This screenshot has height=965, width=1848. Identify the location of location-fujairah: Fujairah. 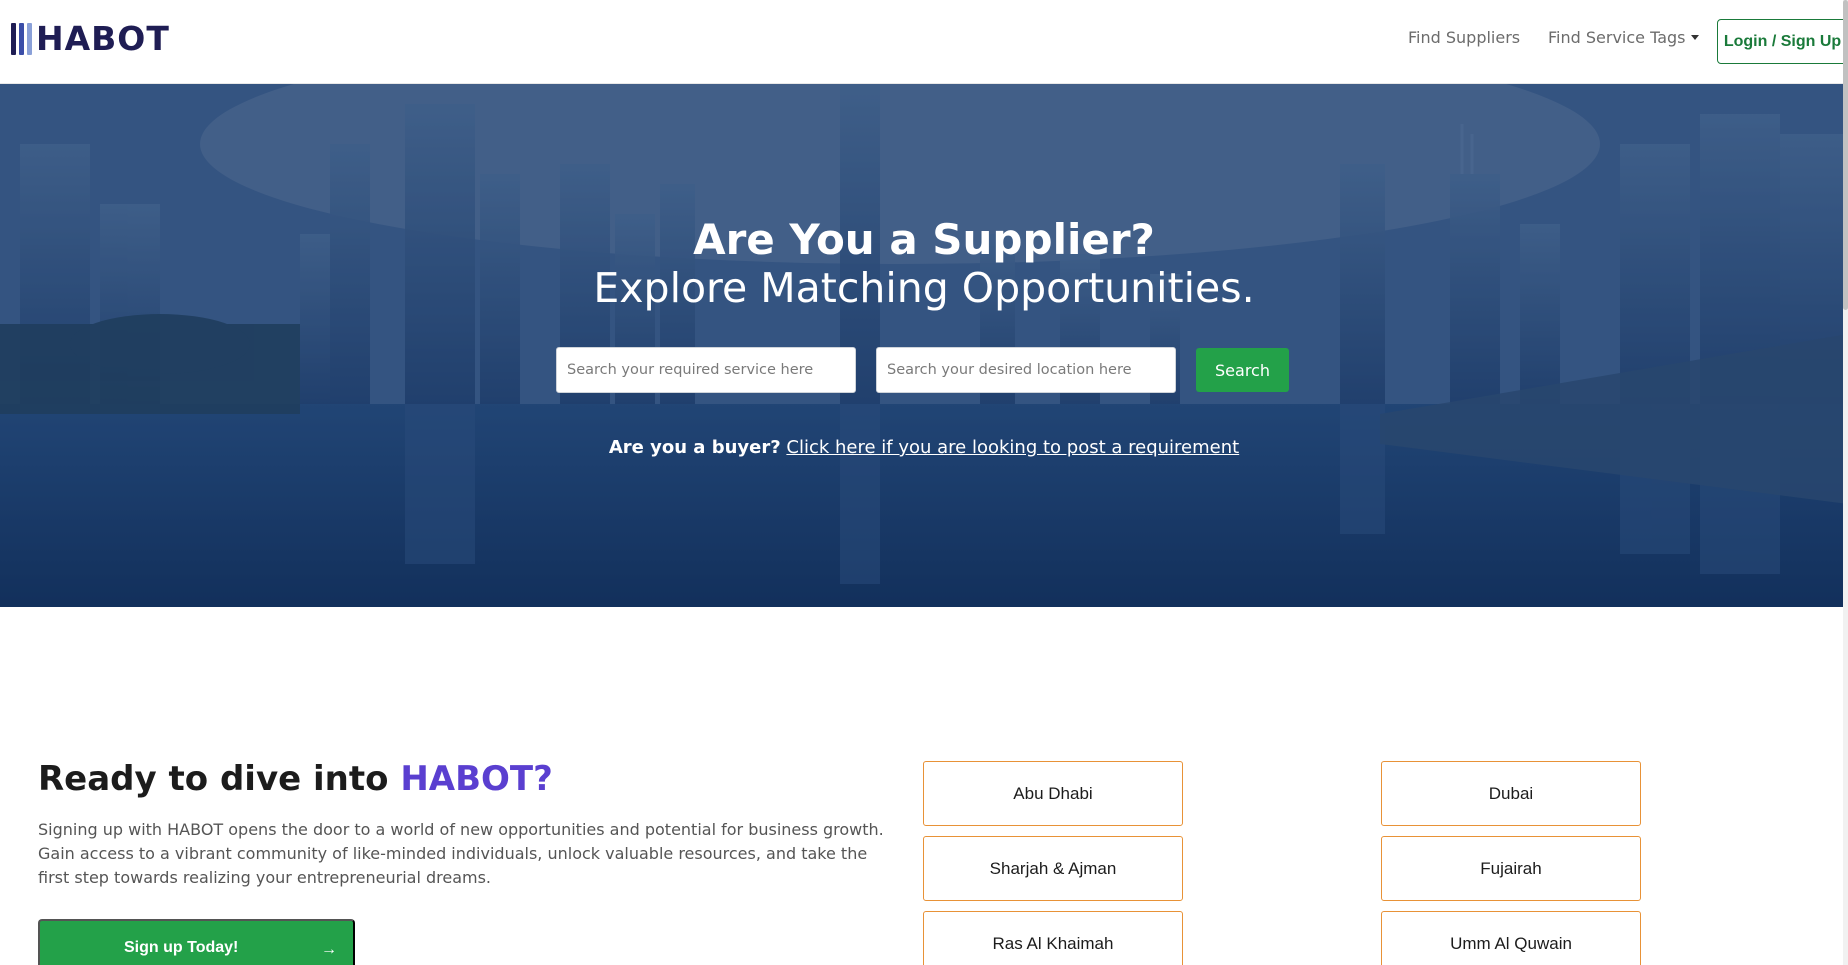
(1511, 868).